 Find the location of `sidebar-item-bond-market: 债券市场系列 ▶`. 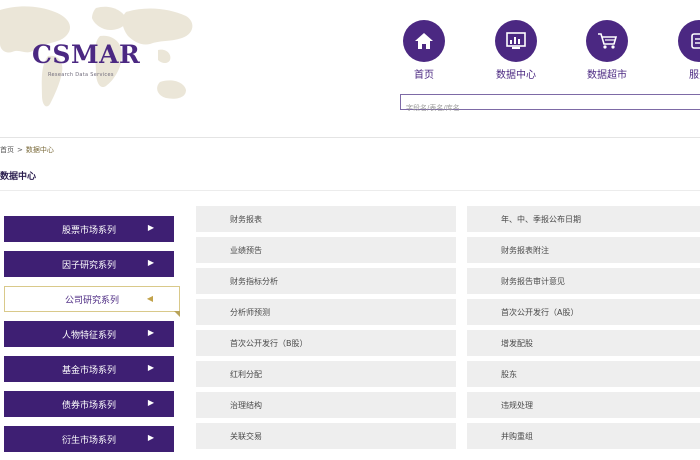

sidebar-item-bond-market: 债券市场系列 ▶ is located at coordinates (89, 404).